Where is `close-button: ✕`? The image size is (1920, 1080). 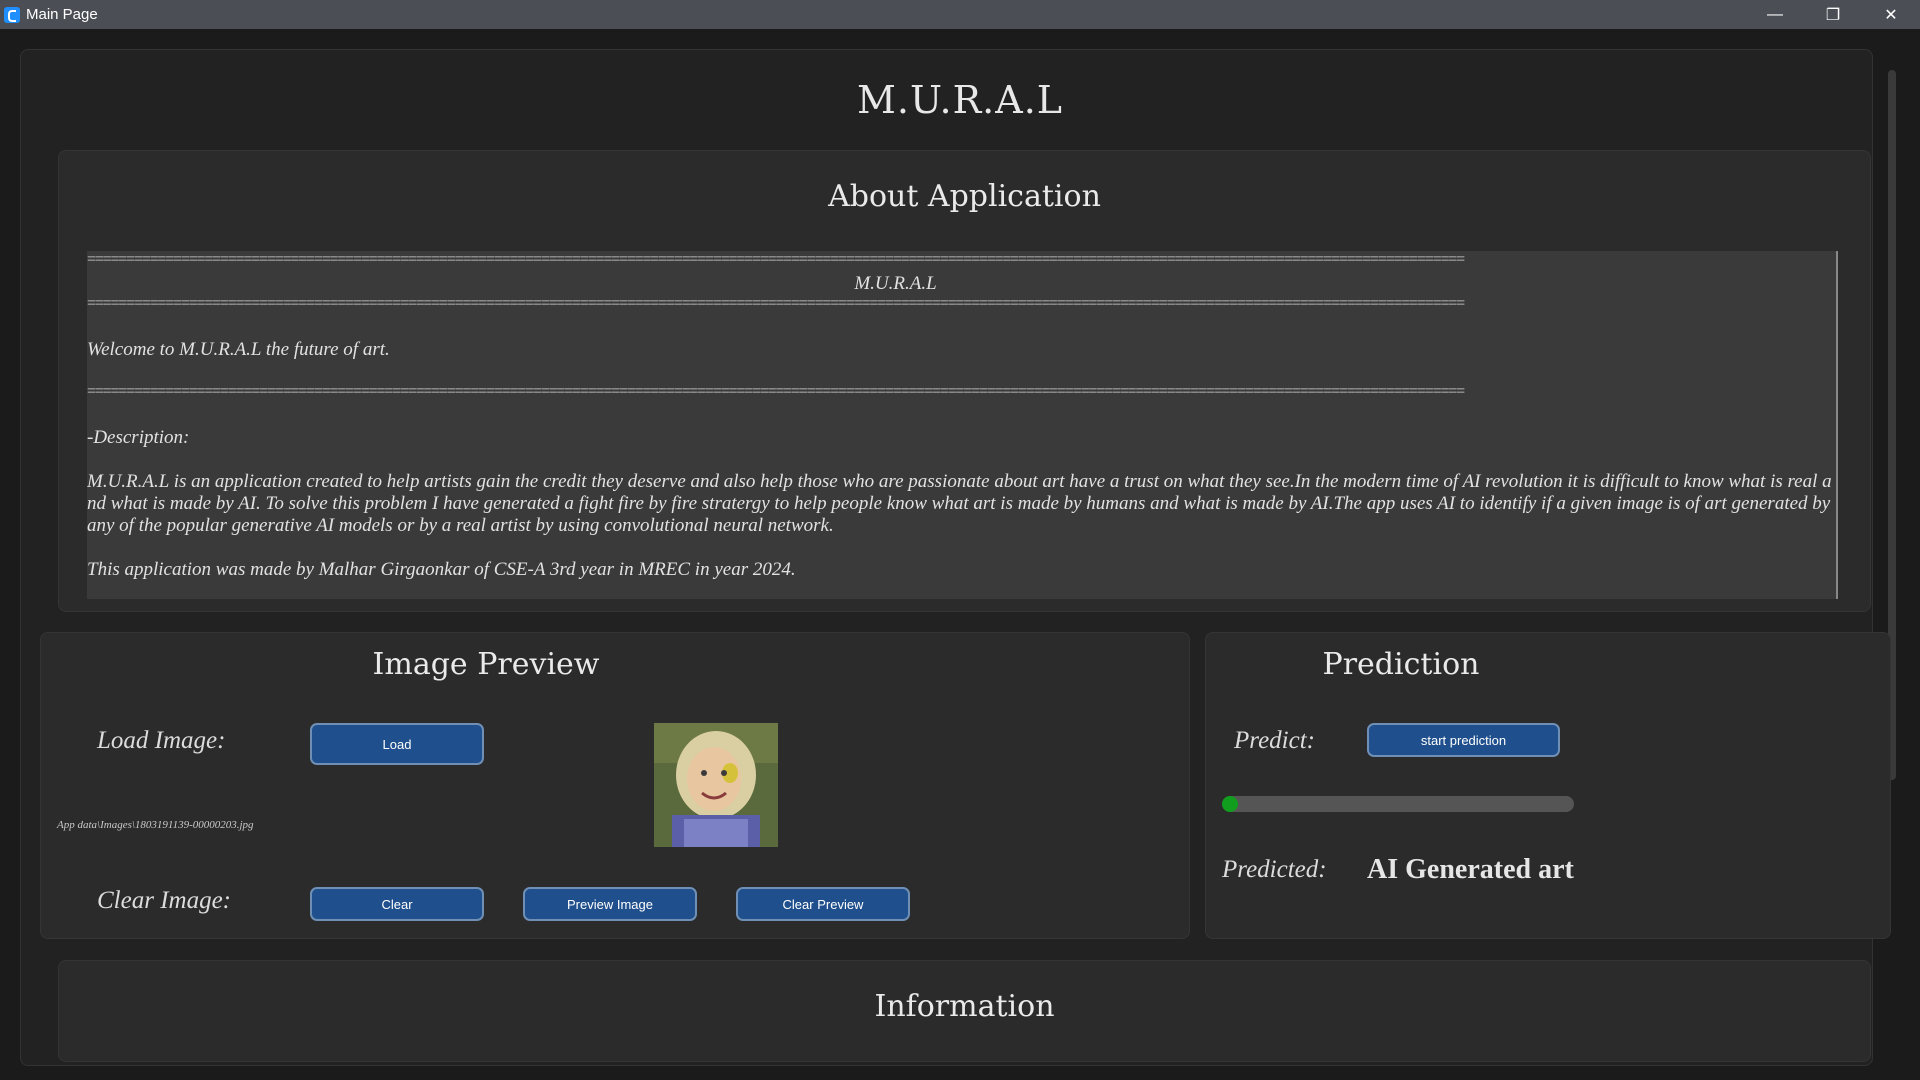 close-button: ✕ is located at coordinates (1891, 14).